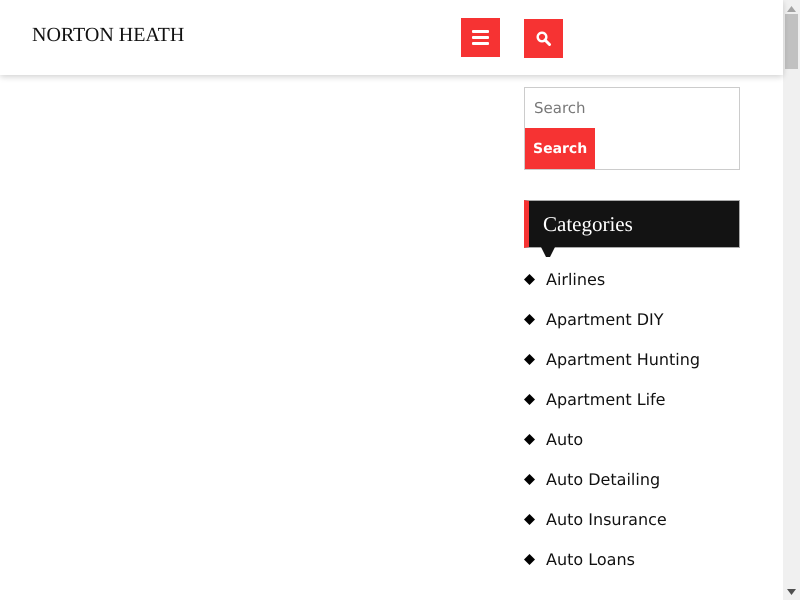  Describe the element at coordinates (588, 224) in the screenshot. I see `widget-title: Categories` at that location.